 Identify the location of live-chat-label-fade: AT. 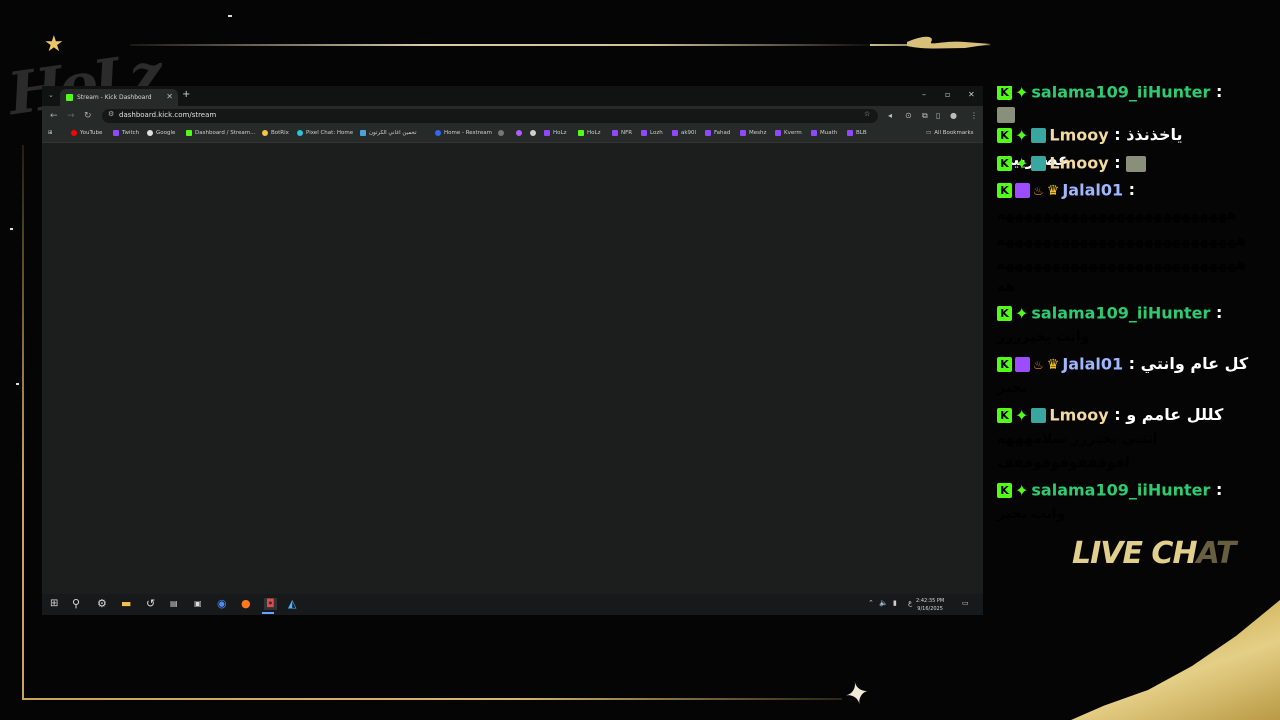
(1216, 553).